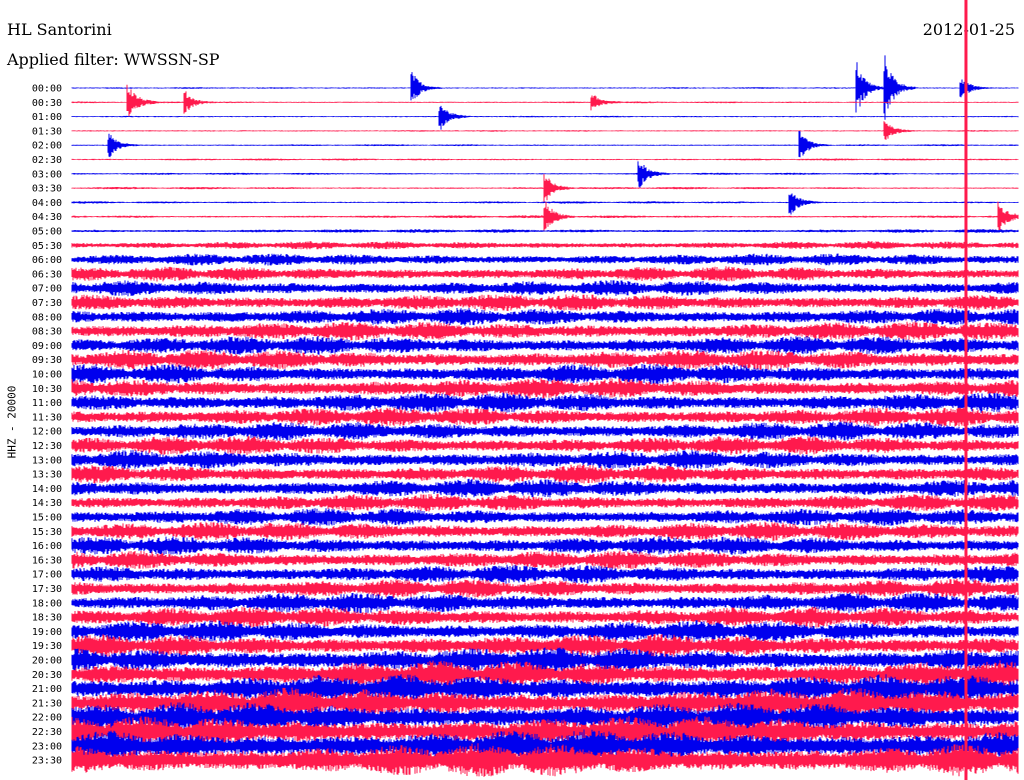  I want to click on row-time-label: 12:00, so click(47, 432).